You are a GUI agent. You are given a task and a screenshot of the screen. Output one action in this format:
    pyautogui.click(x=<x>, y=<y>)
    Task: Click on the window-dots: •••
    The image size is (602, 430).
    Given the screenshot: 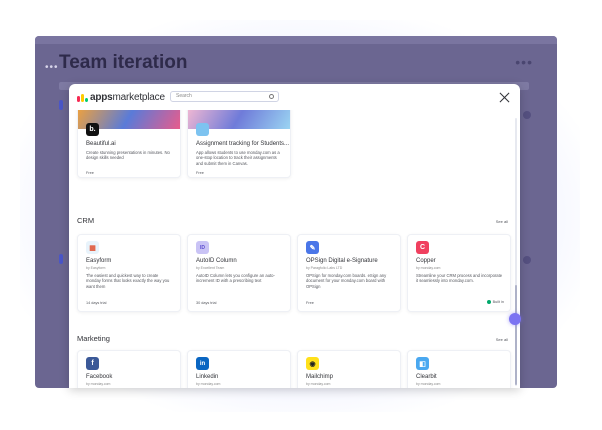 What is the action you would take?
    pyautogui.click(x=52, y=67)
    